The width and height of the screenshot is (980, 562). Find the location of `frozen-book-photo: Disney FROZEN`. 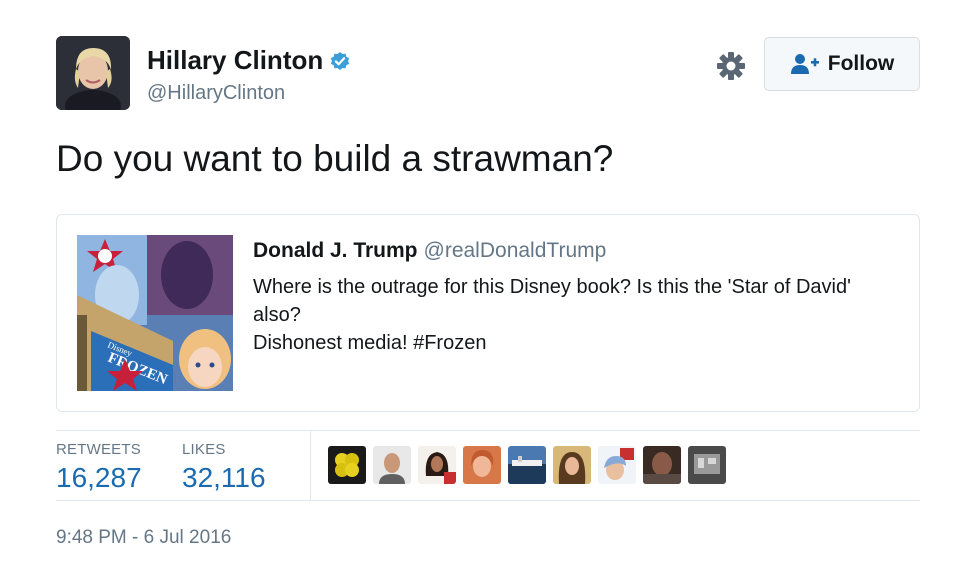

frozen-book-photo: Disney FROZEN is located at coordinates (155, 313).